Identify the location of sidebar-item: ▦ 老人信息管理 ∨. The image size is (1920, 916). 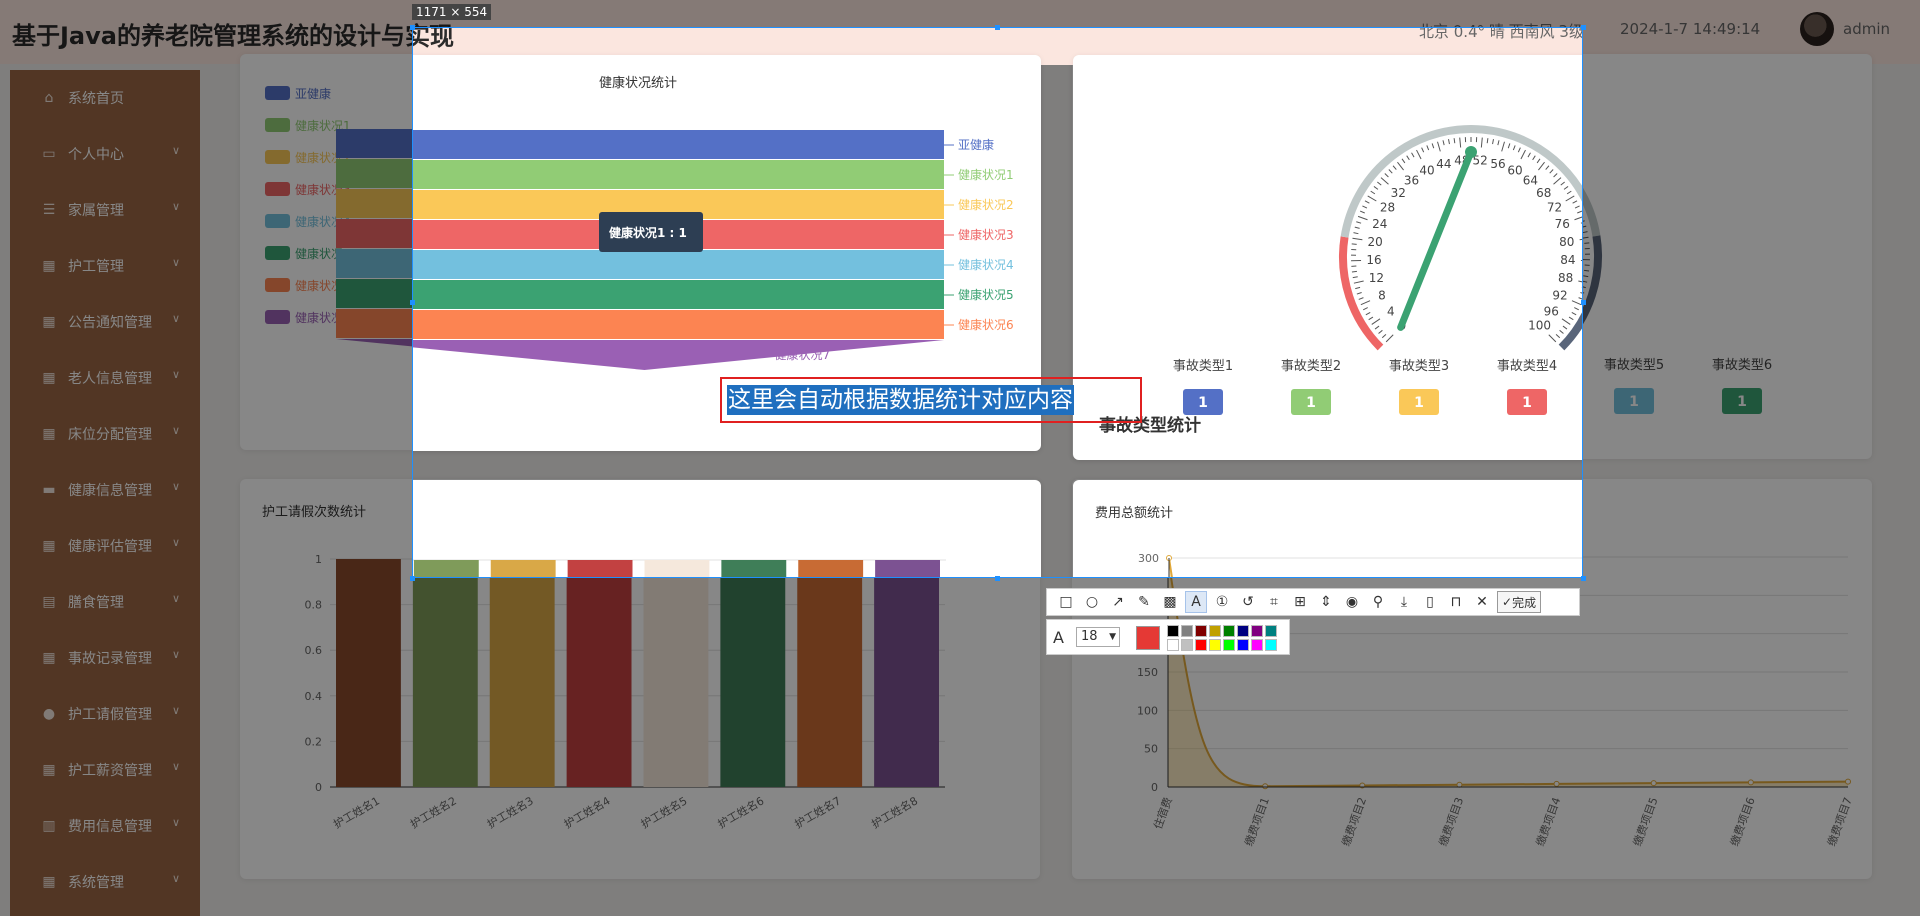
(105, 378).